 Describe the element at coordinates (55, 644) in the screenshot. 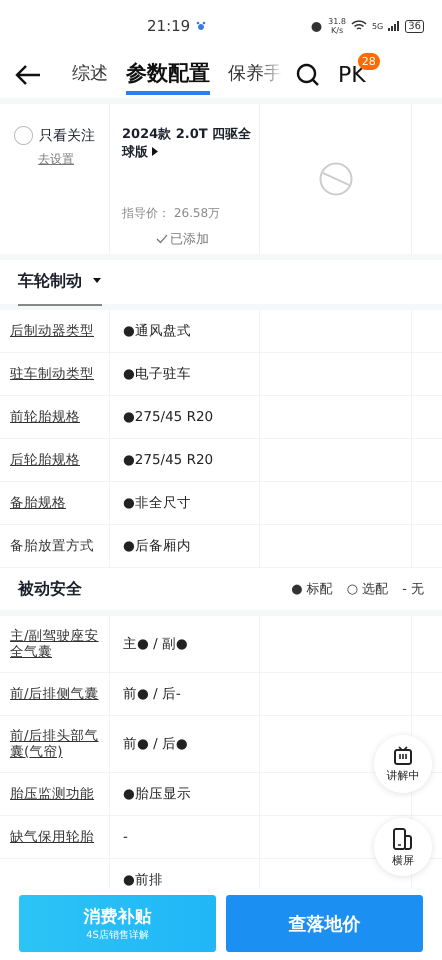

I see `param-label: 主/副驾驶座安全气囊` at that location.